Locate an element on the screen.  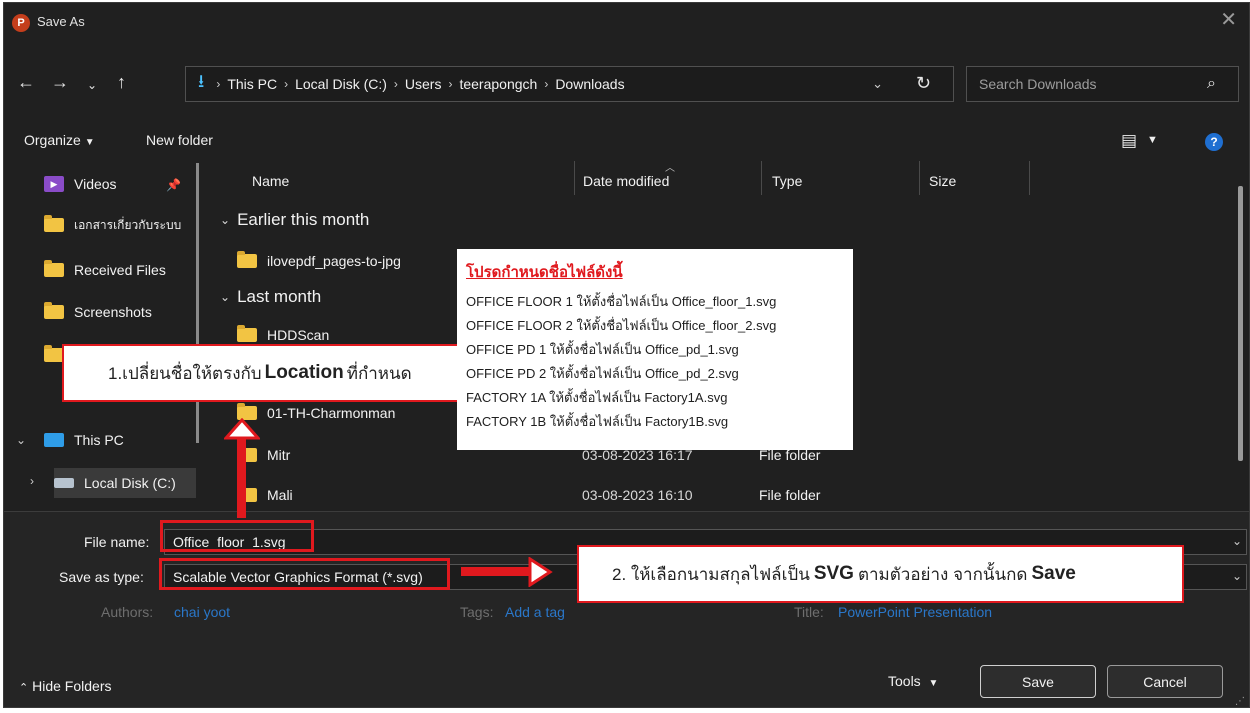
callout-rename: 1.เปลี่ยนชื่อให้ตรงกับ Location ที่กำหนด is located at coordinates (260, 373).